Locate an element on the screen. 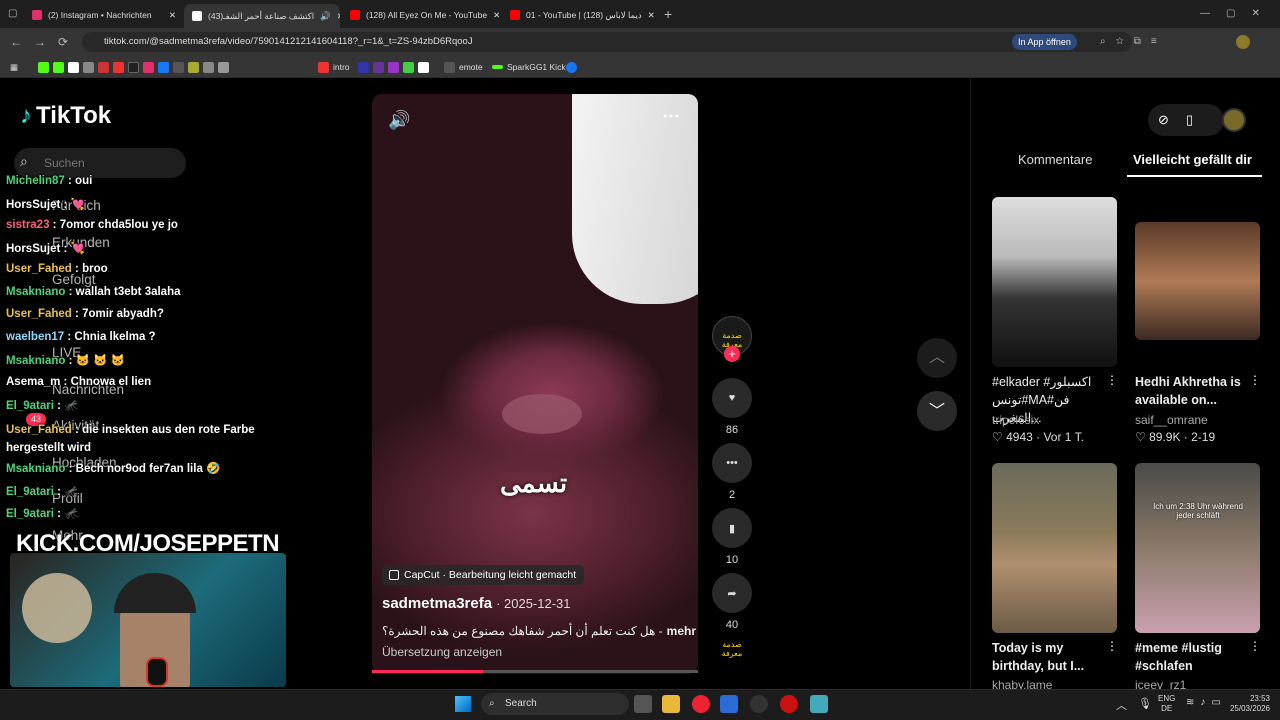 Image resolution: width=1280 pixels, height=720 pixels. tray-network-sound-icons: ≋♪▭ is located at coordinates (1206, 702).